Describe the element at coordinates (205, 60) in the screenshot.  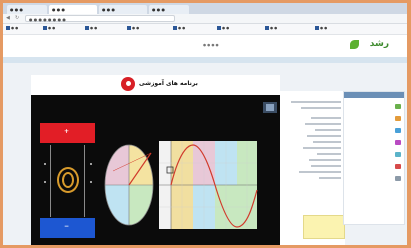
I see `nav-stripe` at that location.